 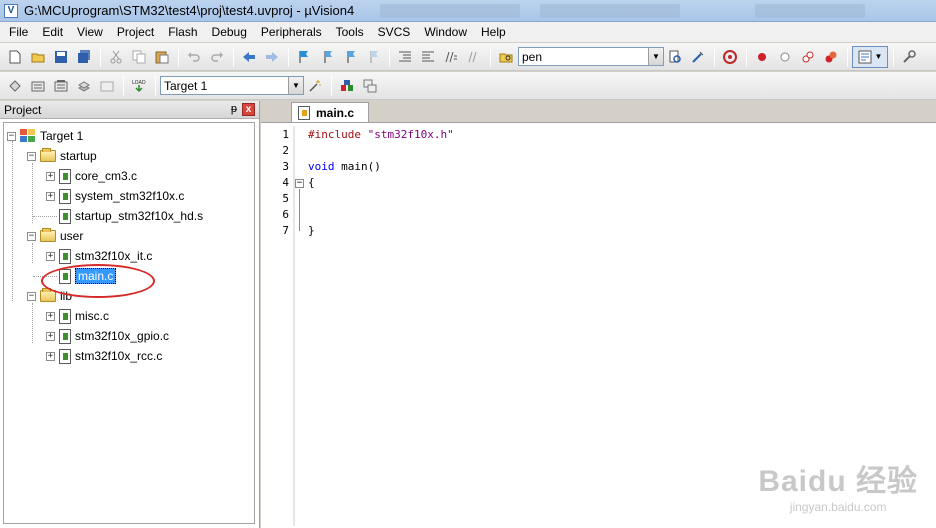 I want to click on breakpoints-icon, so click(x=808, y=56).